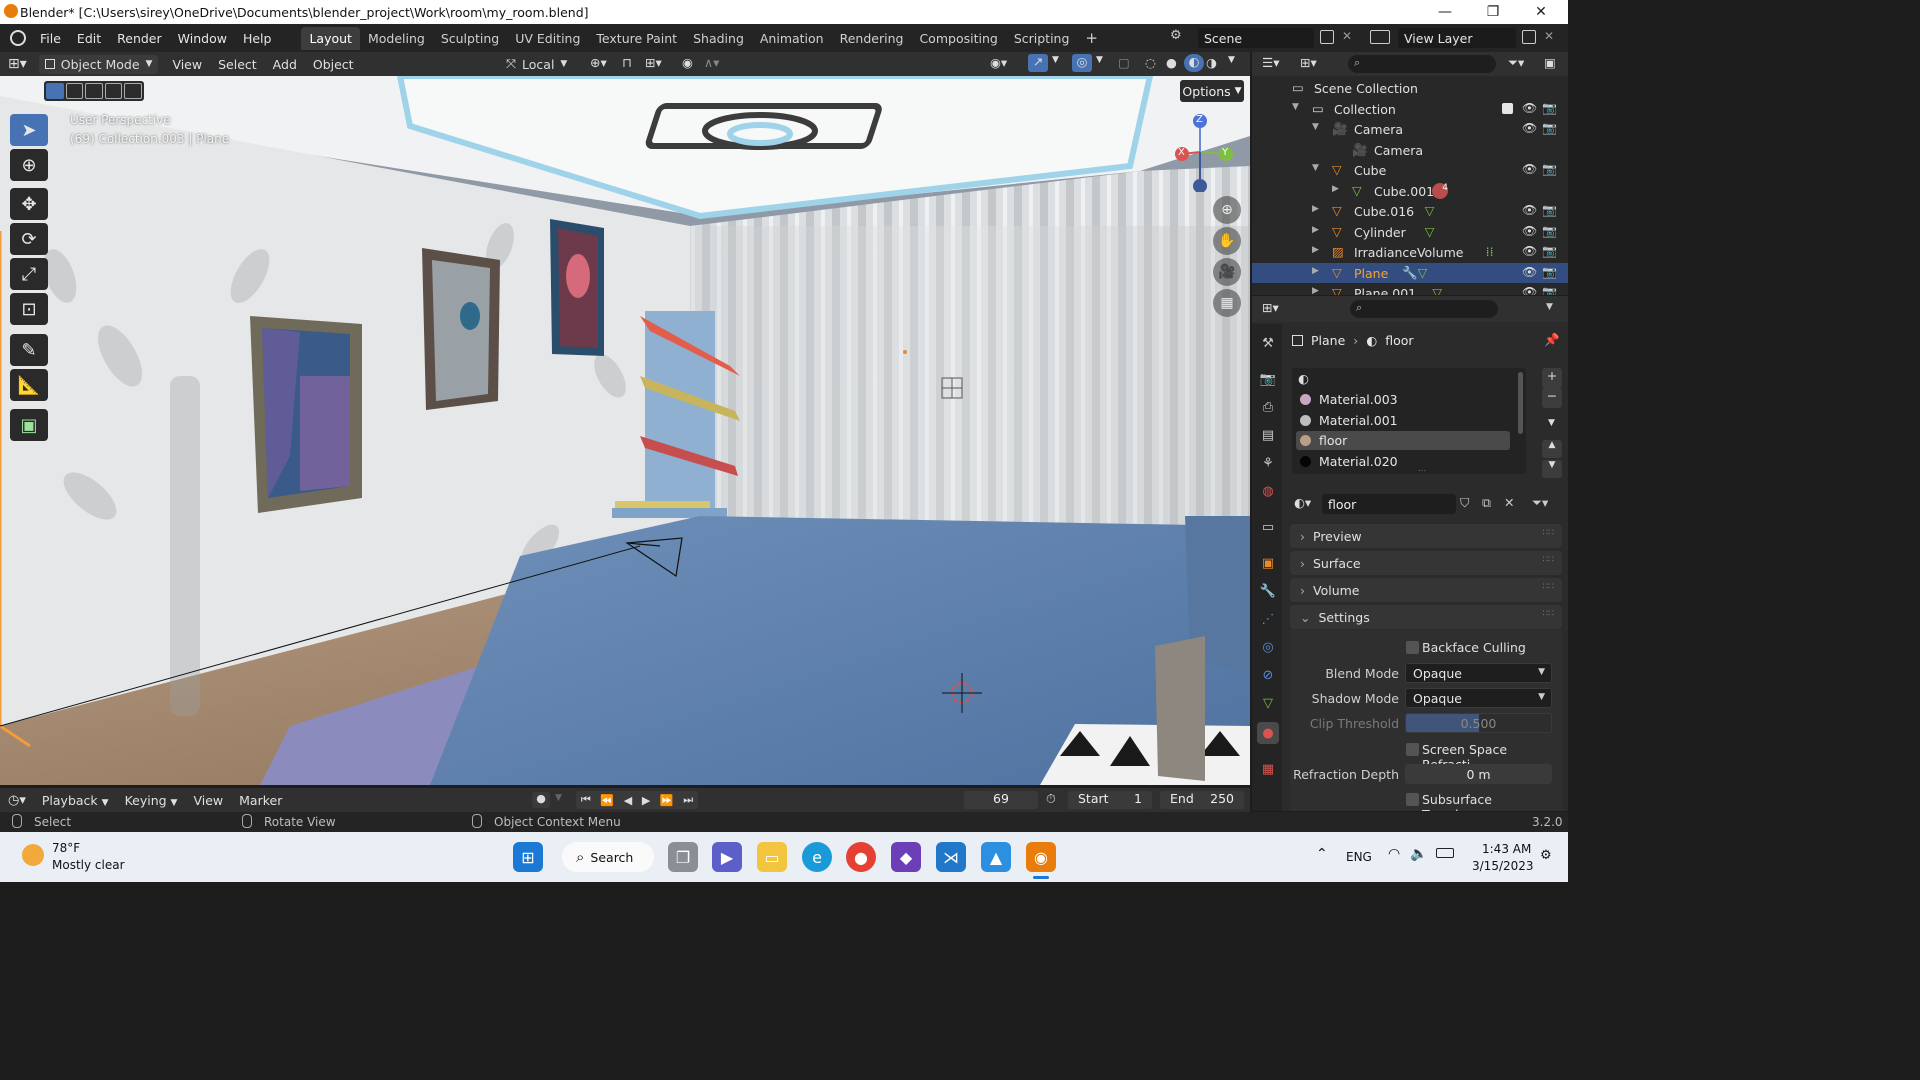  What do you see at coordinates (29, 130) in the screenshot?
I see `select-box-tool: ➤` at bounding box center [29, 130].